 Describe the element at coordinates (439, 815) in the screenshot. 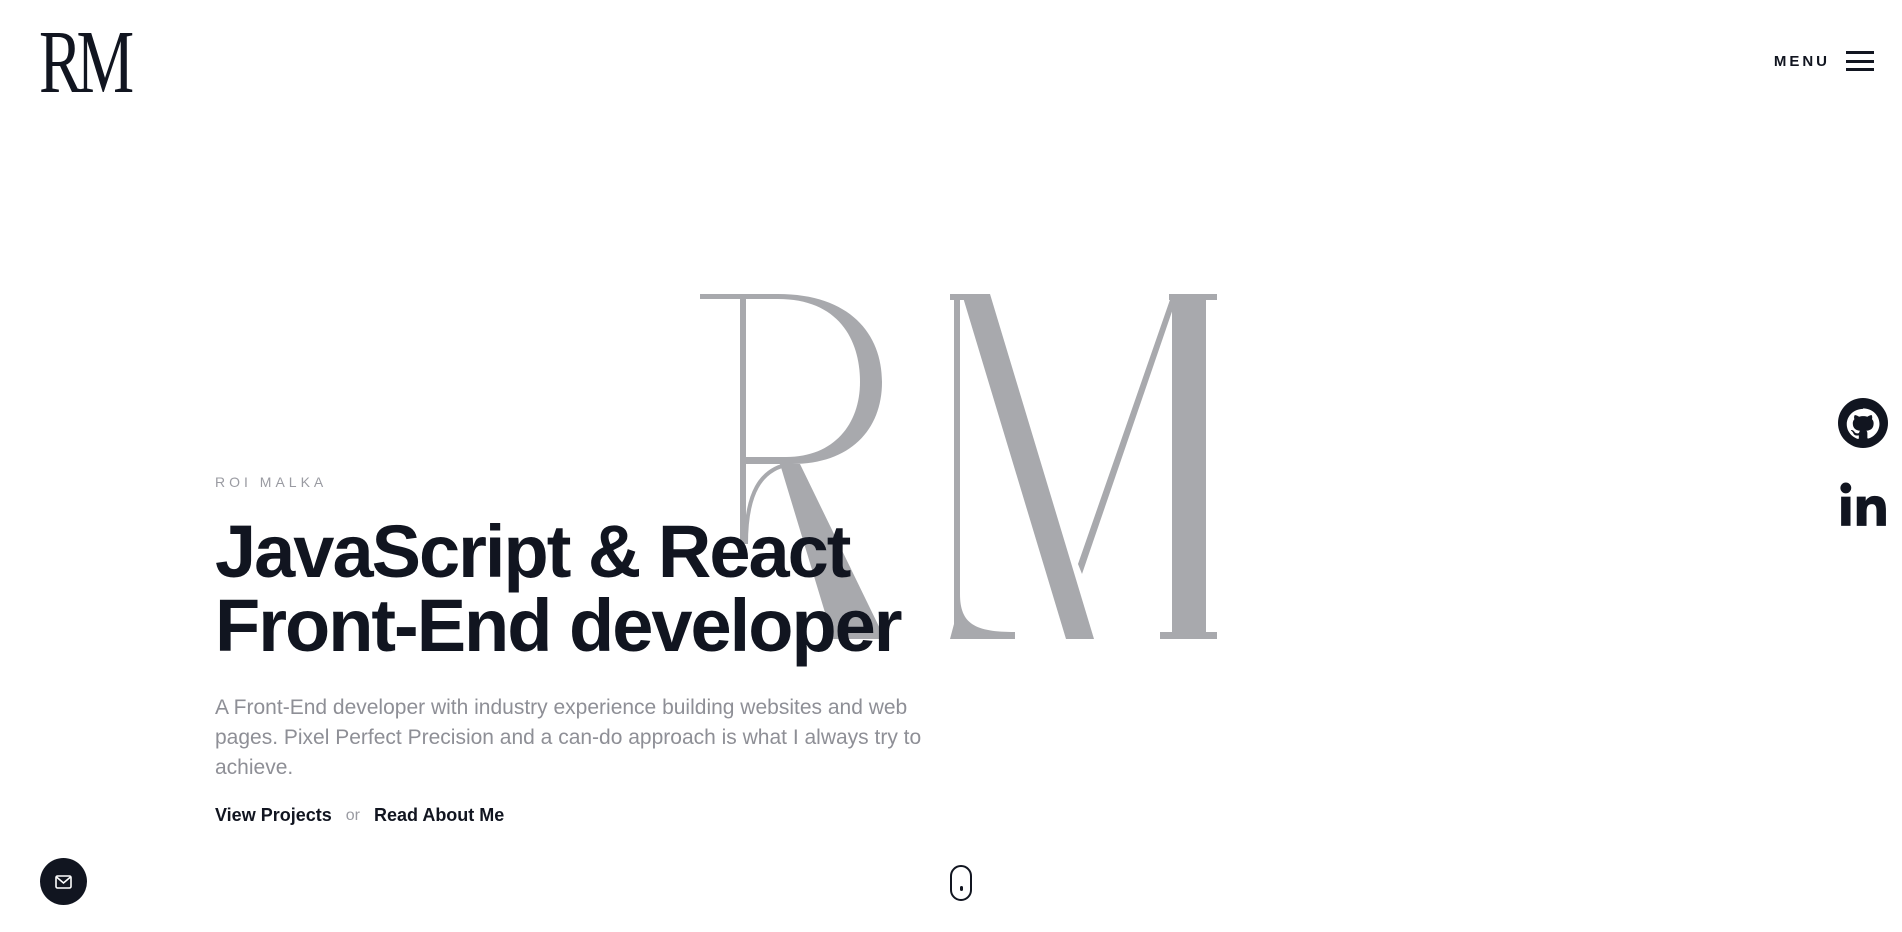

I see `read-about-me-link: Read About Me` at that location.